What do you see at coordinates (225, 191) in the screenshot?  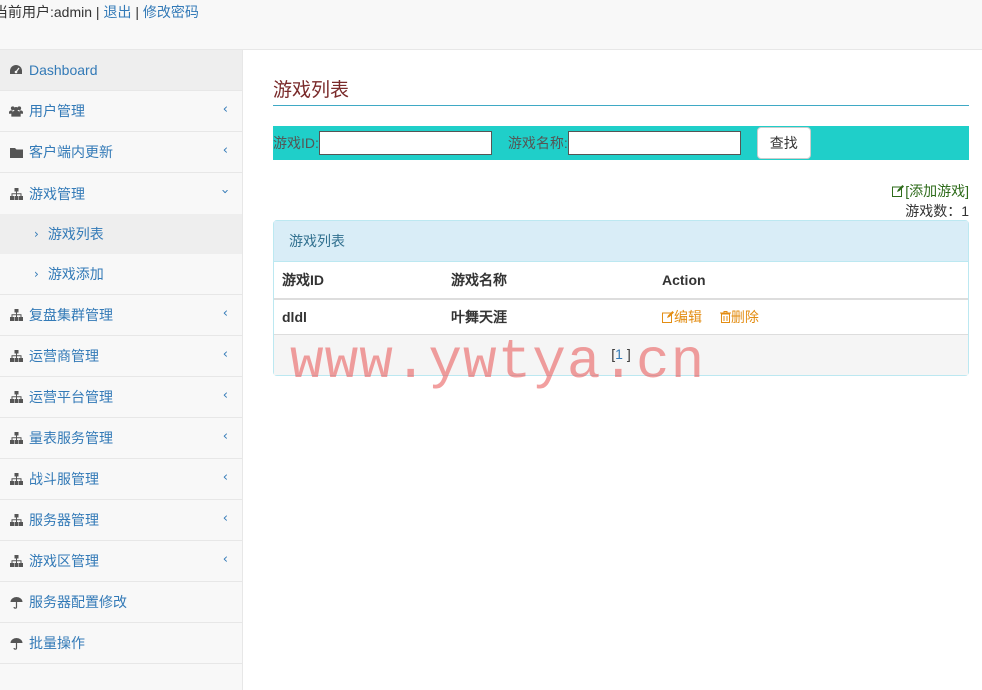 I see `chevron-down-icon: ‹` at bounding box center [225, 191].